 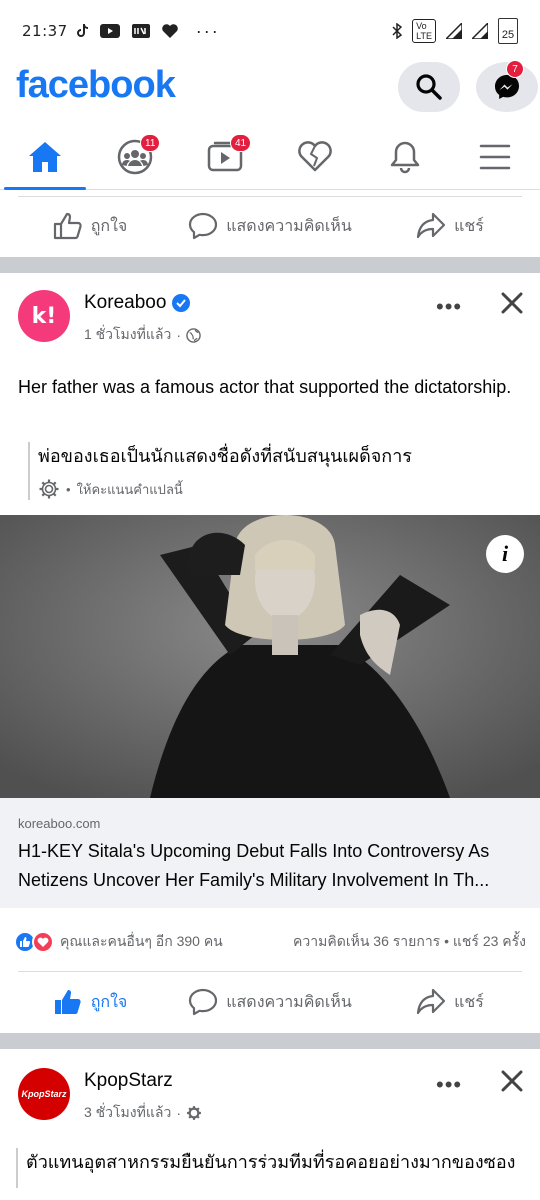 I want to click on rate-translation: • ให้คะแนนคำแปลนี้, so click(x=283, y=489).